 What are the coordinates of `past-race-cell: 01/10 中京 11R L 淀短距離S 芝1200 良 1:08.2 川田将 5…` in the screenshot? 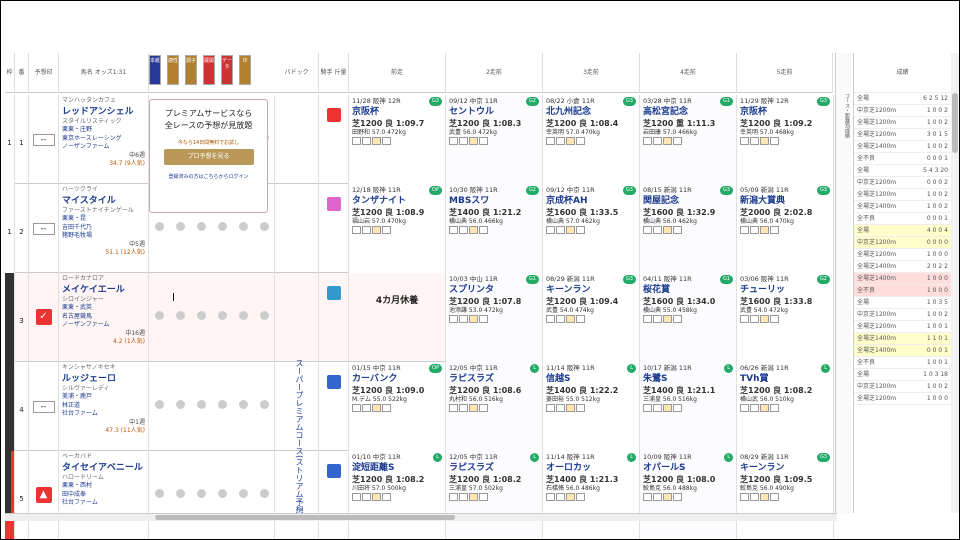 It's located at (397, 495).